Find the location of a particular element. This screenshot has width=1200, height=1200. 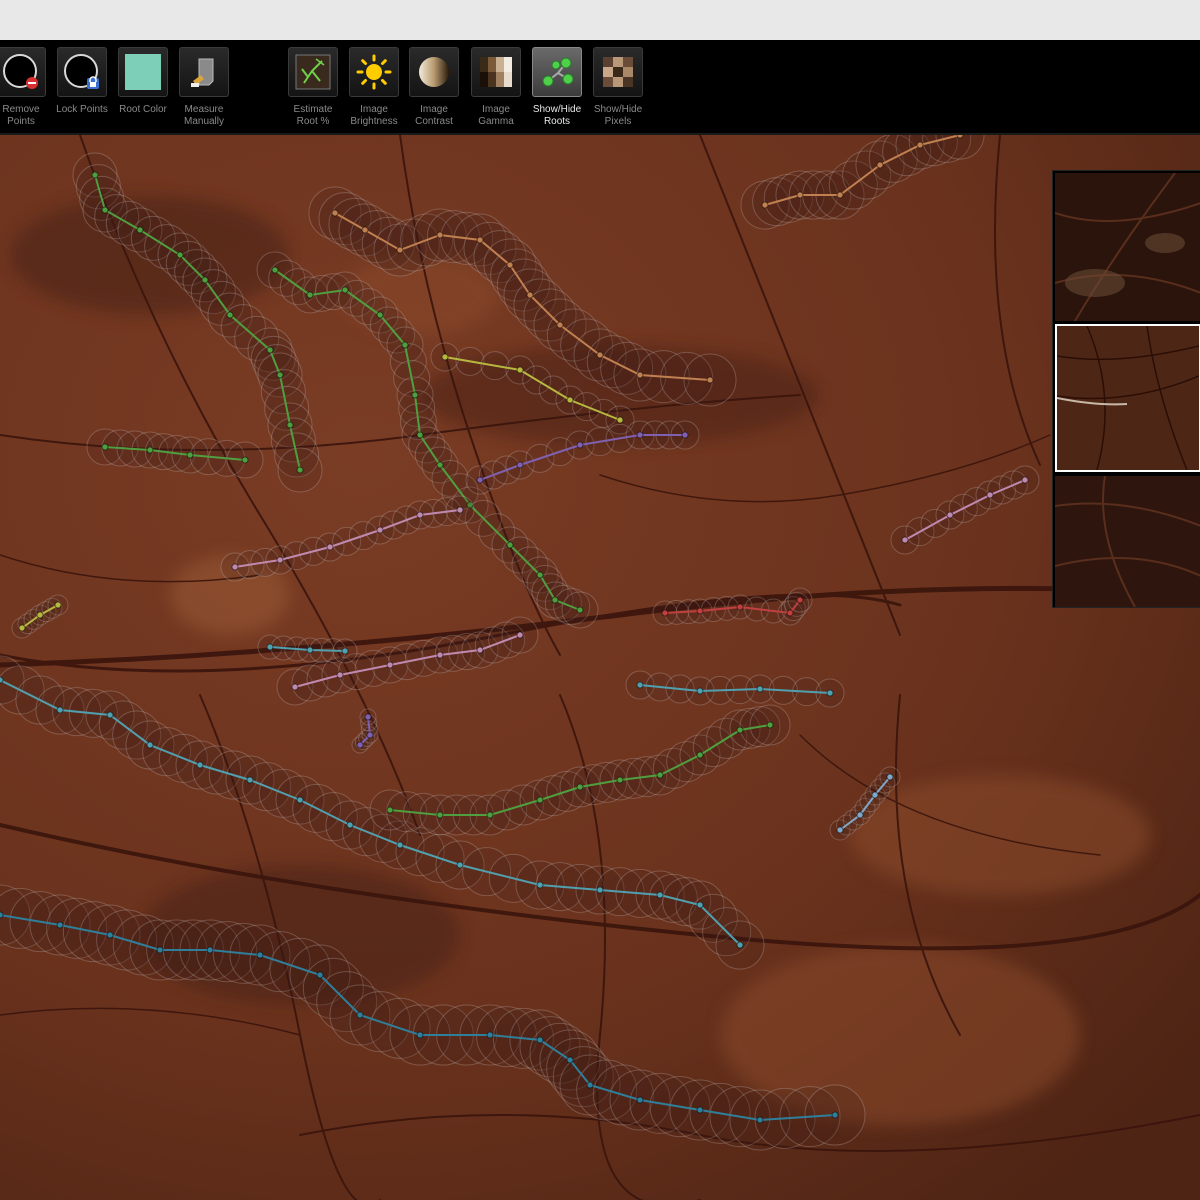

estimate-root-tool: Estimate Root % is located at coordinates (313, 89).